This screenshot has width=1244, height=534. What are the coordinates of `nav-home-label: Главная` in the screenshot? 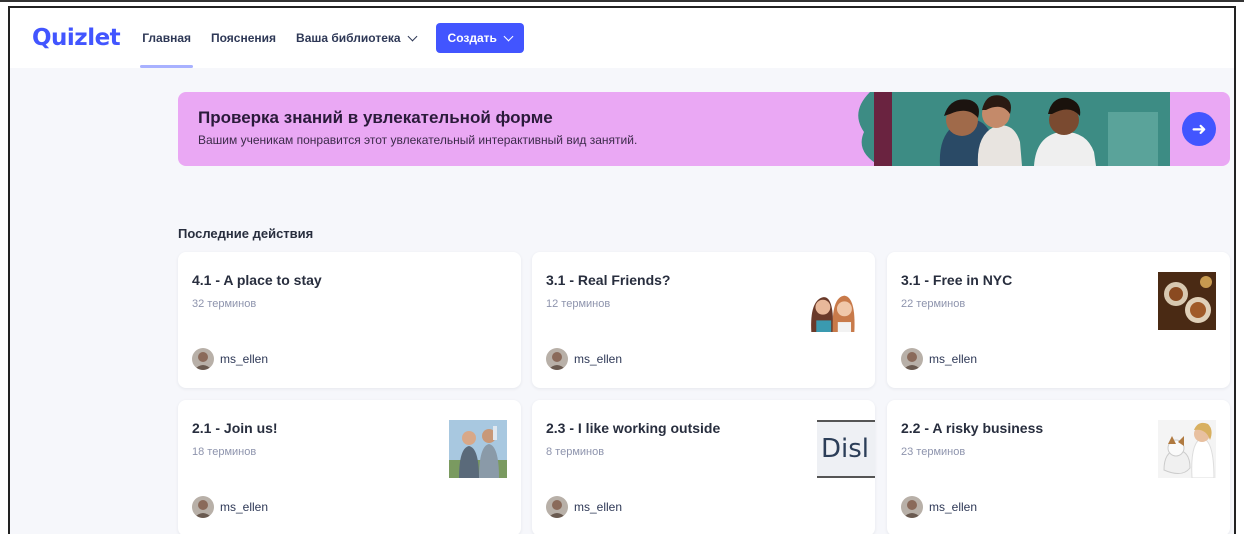 It's located at (166, 38).